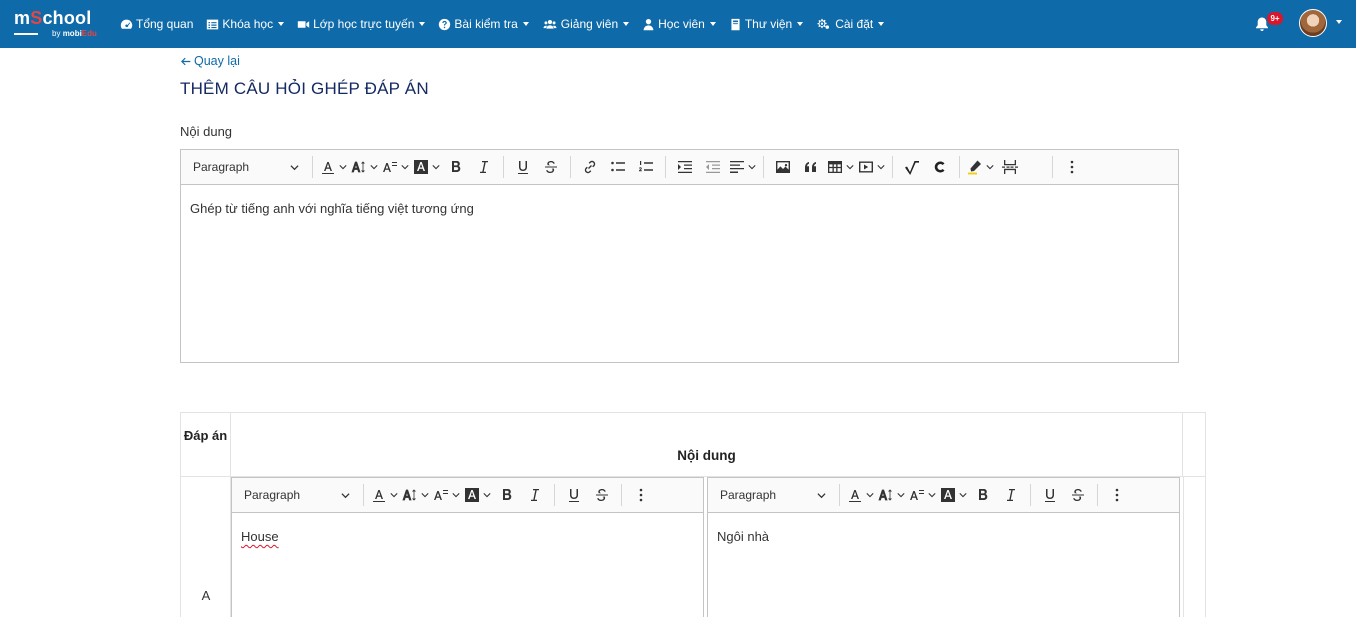 This screenshot has height=617, width=1356. What do you see at coordinates (840, 167) in the screenshot?
I see `insert-table-button` at bounding box center [840, 167].